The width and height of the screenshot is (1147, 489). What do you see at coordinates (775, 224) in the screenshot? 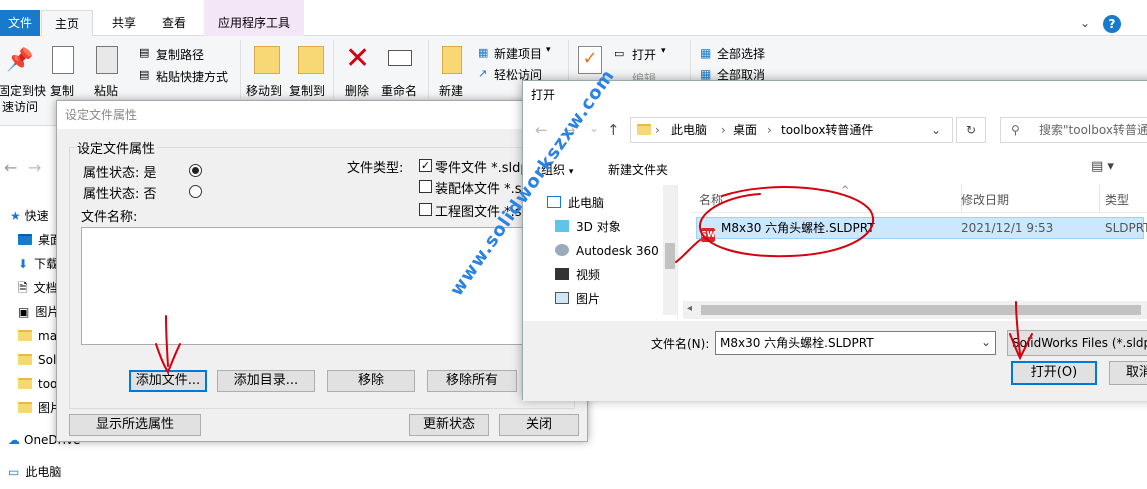
I see `file-circle-annotation` at bounding box center [775, 224].